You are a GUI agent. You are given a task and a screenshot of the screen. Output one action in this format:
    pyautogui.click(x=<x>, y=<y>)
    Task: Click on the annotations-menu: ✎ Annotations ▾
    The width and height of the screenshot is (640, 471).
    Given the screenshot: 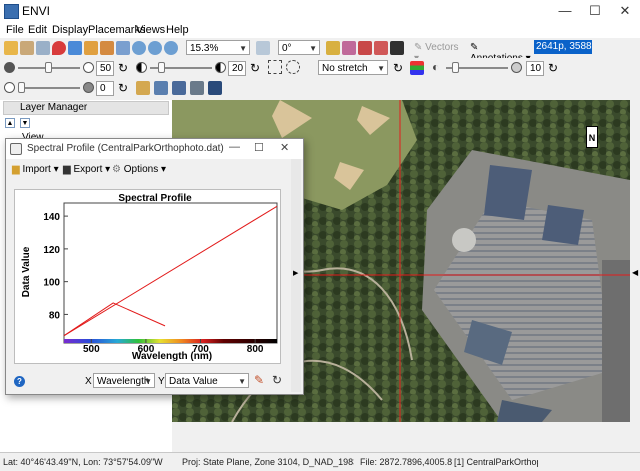 What is the action you would take?
    pyautogui.click(x=501, y=53)
    